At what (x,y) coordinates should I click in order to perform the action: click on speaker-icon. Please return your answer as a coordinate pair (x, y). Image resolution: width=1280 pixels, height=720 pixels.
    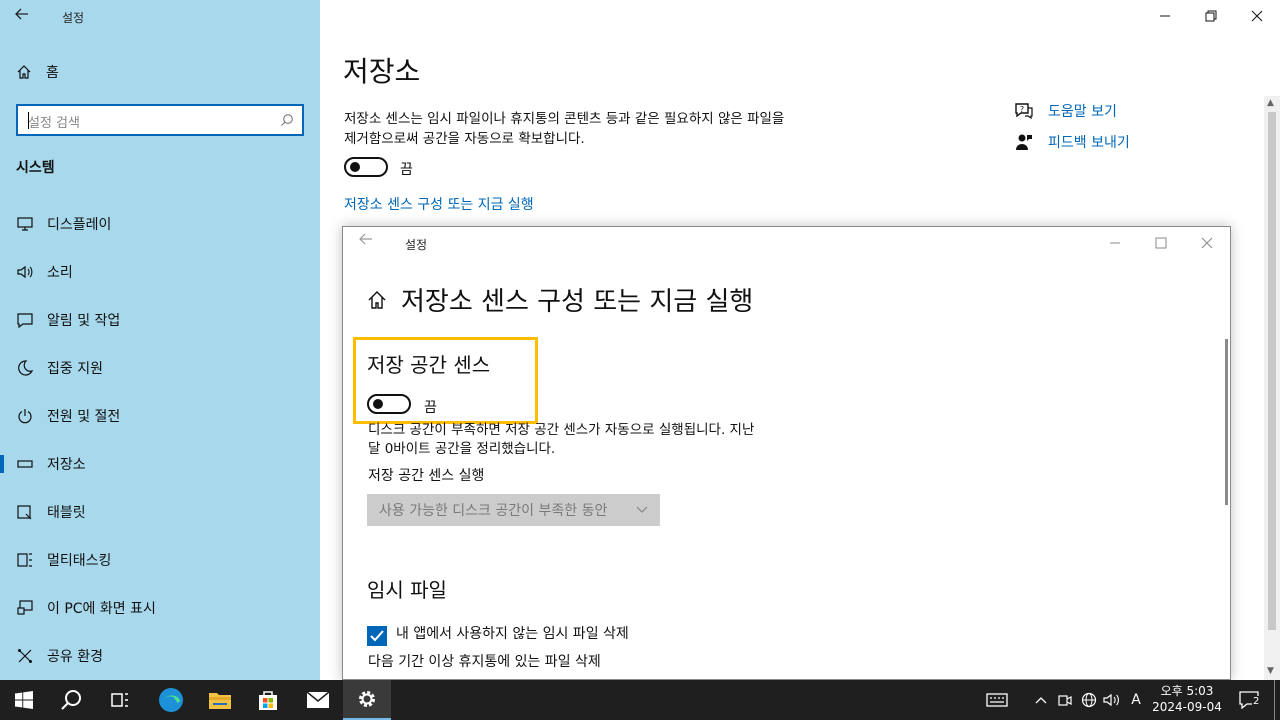
    Looking at the image, I should click on (1111, 700).